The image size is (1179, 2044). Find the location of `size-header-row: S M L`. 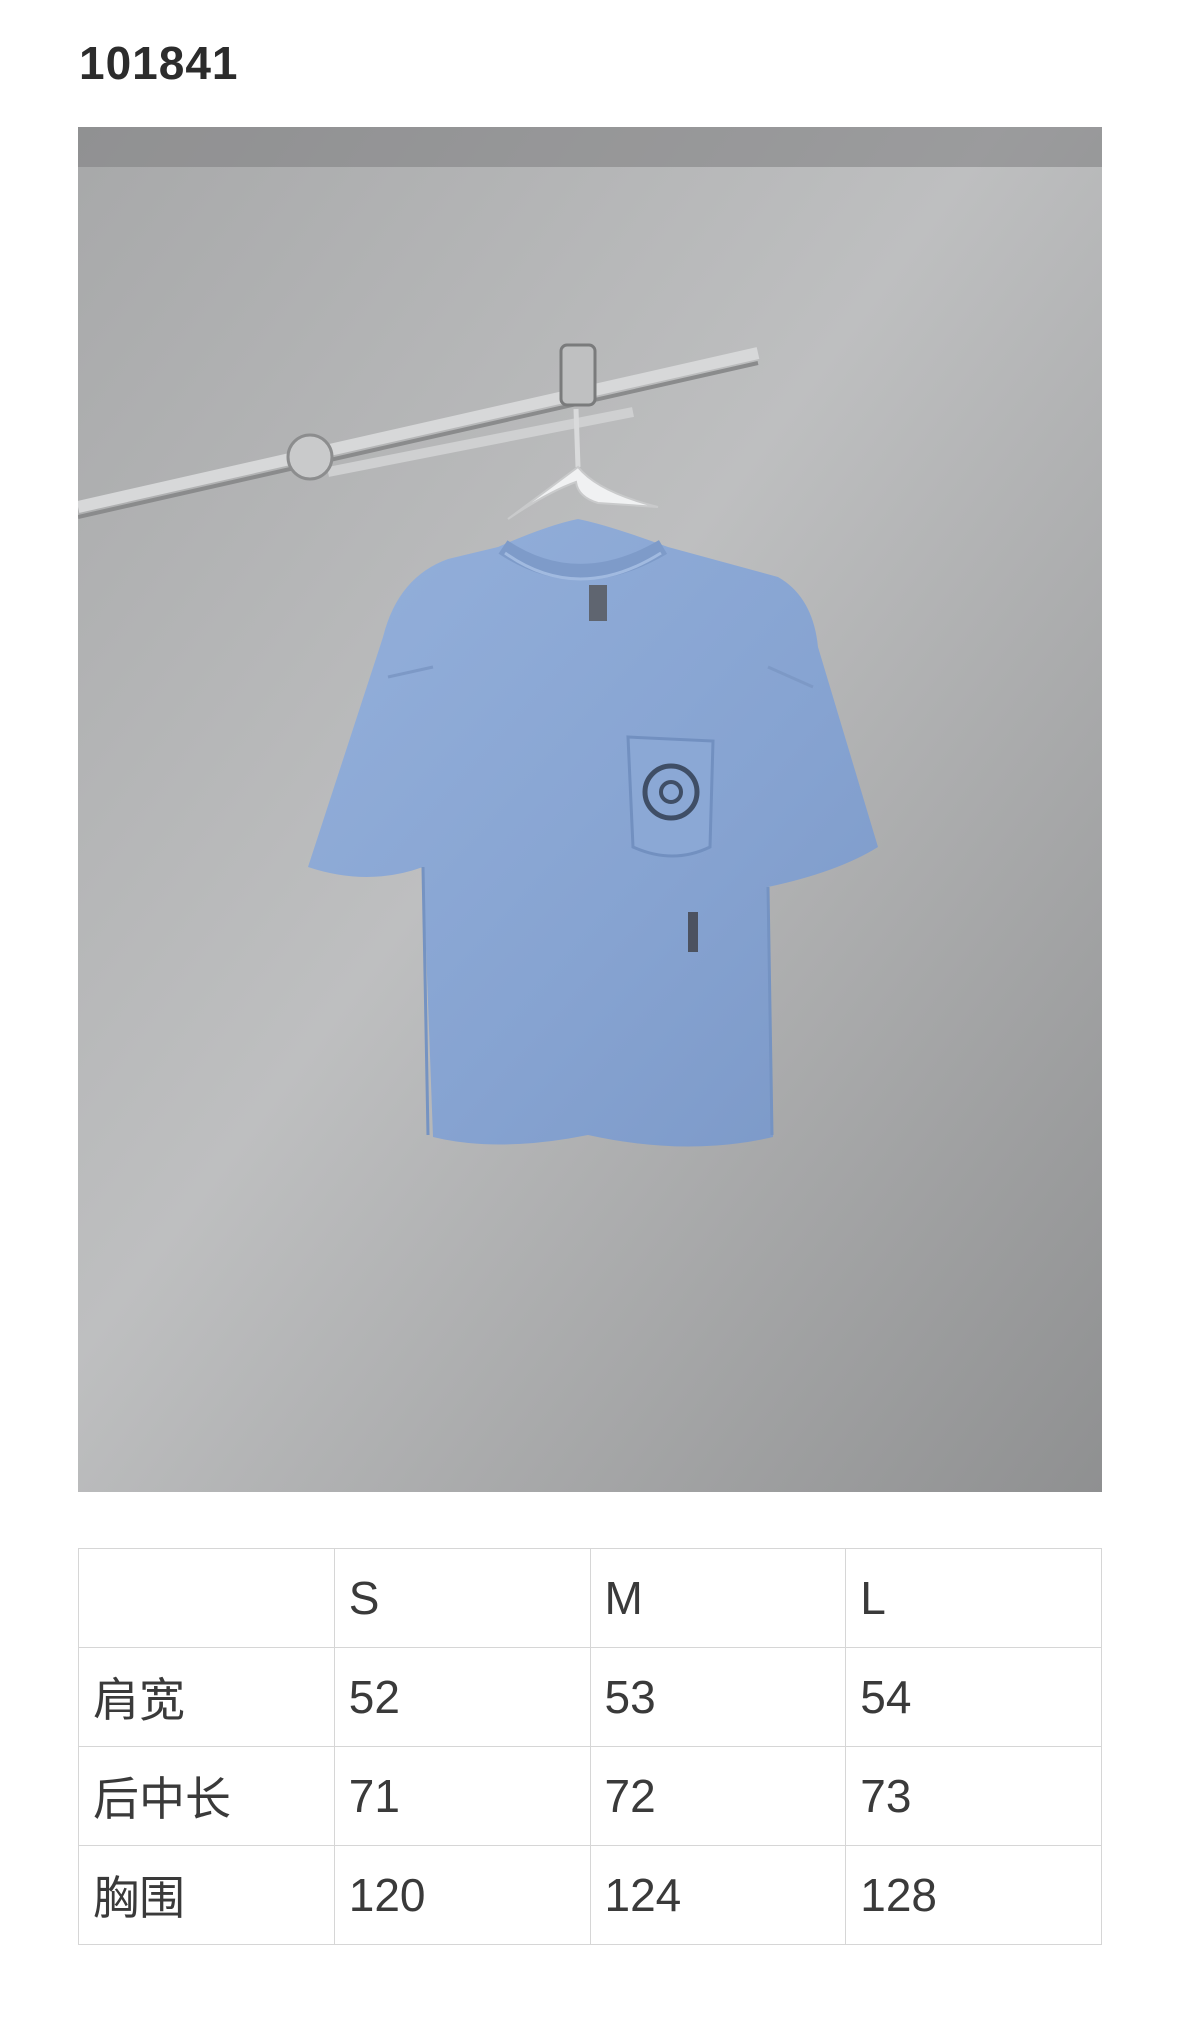

size-header-row: S M L is located at coordinates (590, 1598).